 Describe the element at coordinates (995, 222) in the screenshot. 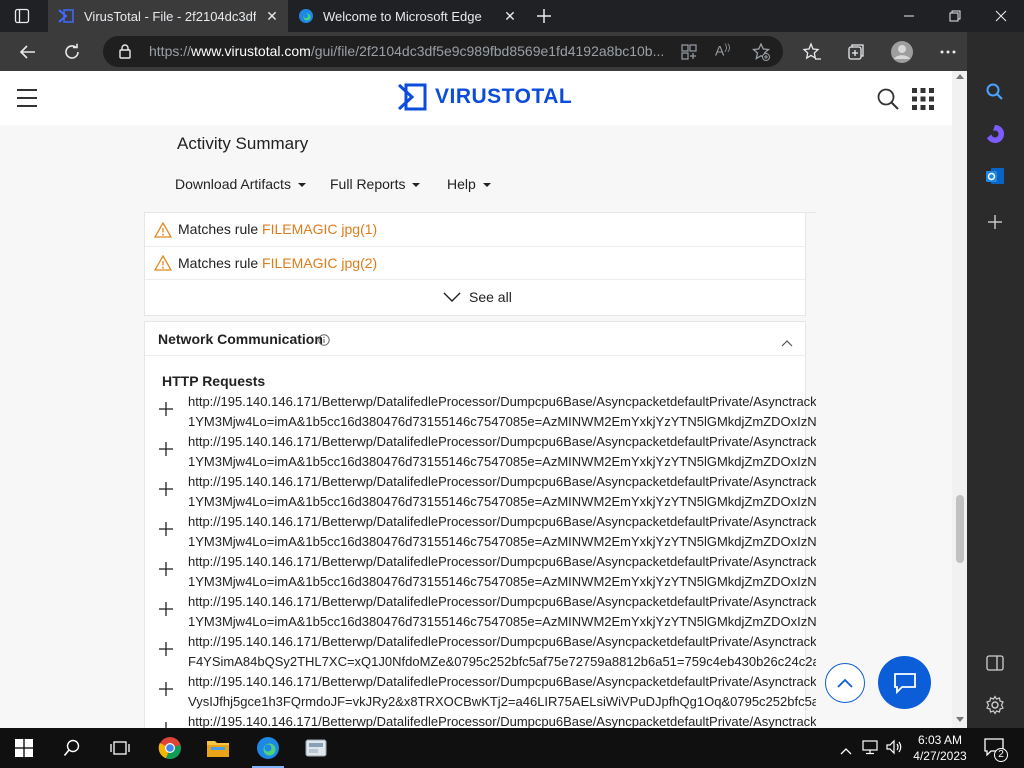

I see `add-sidebar-app-icon` at that location.